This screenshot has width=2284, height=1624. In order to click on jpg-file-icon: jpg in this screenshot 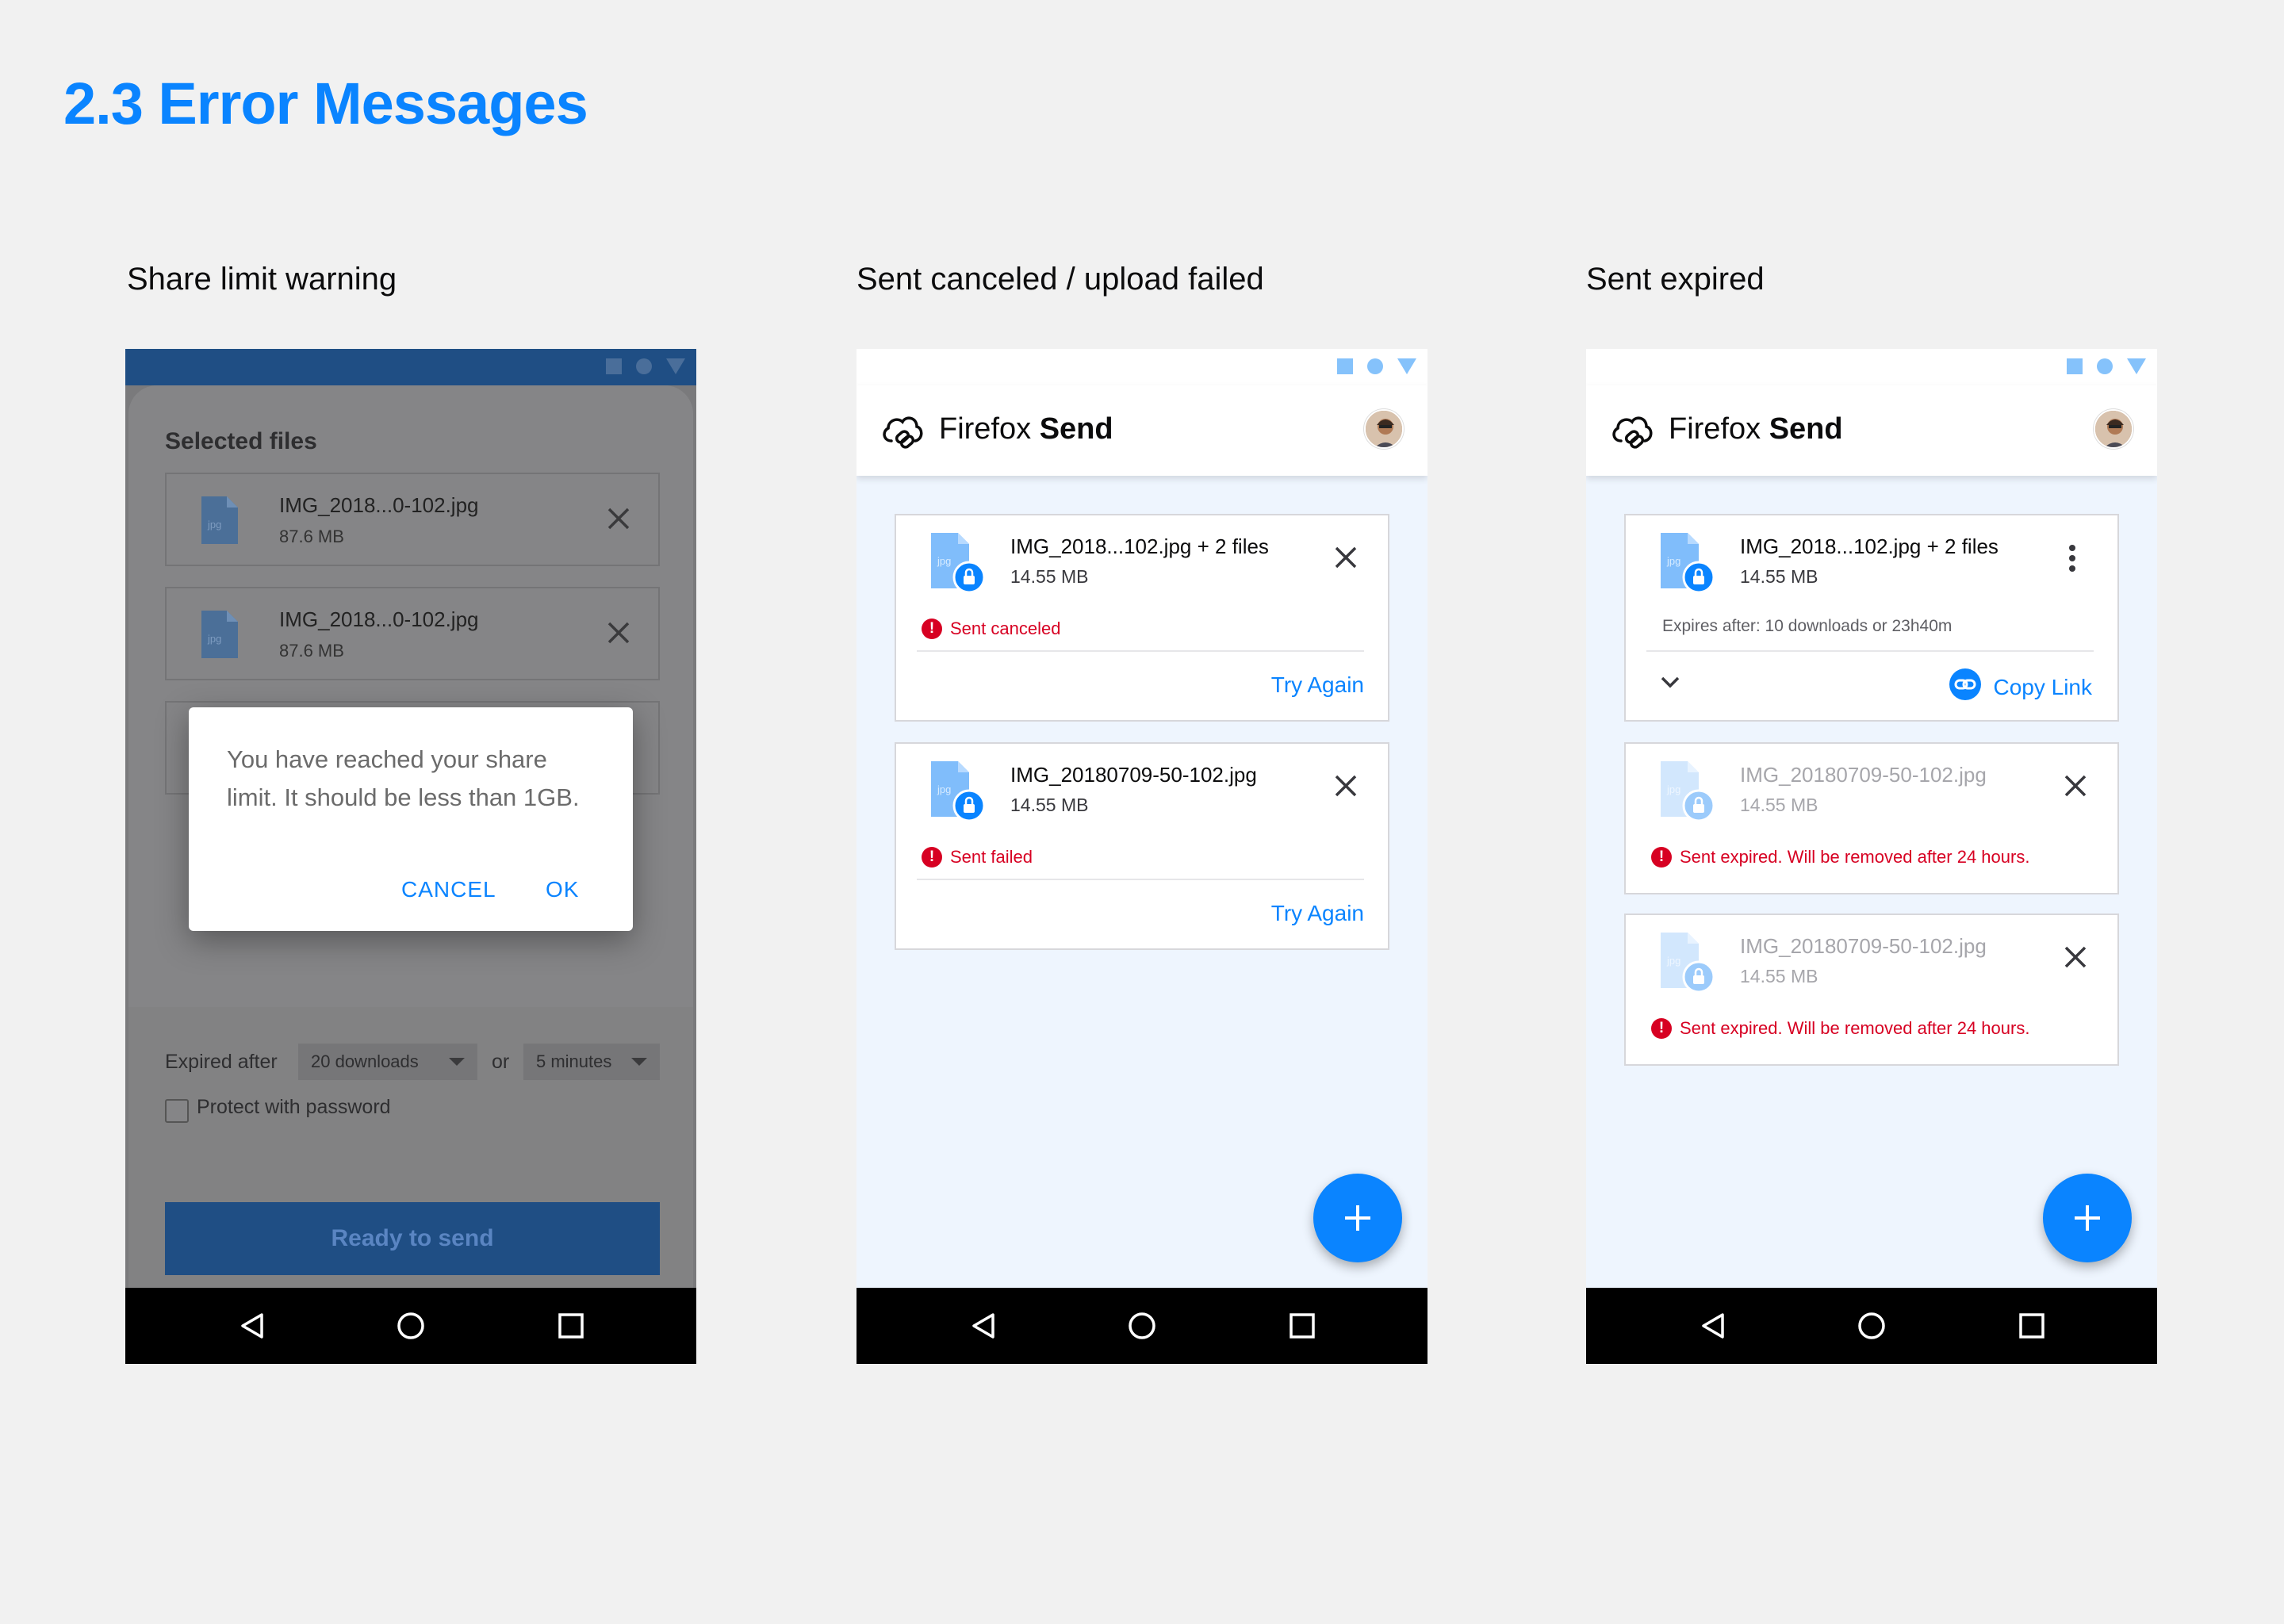, I will do `click(219, 522)`.